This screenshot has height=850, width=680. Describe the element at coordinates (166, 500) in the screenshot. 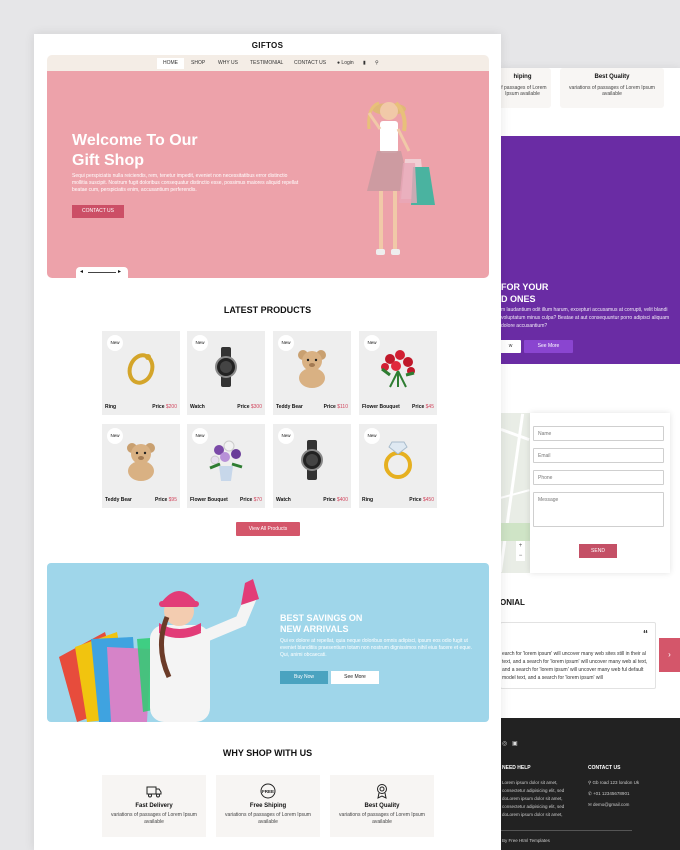

I see `product-price: Price $95` at that location.